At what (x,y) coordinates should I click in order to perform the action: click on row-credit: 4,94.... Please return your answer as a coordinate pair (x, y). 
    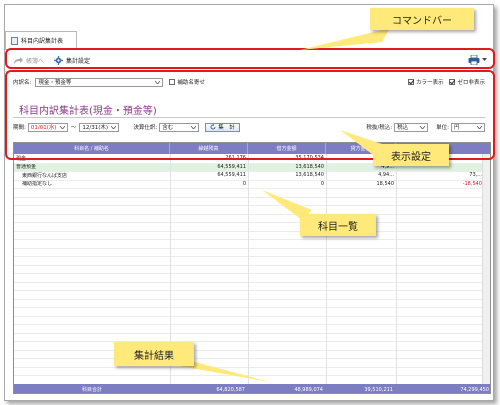
    Looking at the image, I should click on (386, 175).